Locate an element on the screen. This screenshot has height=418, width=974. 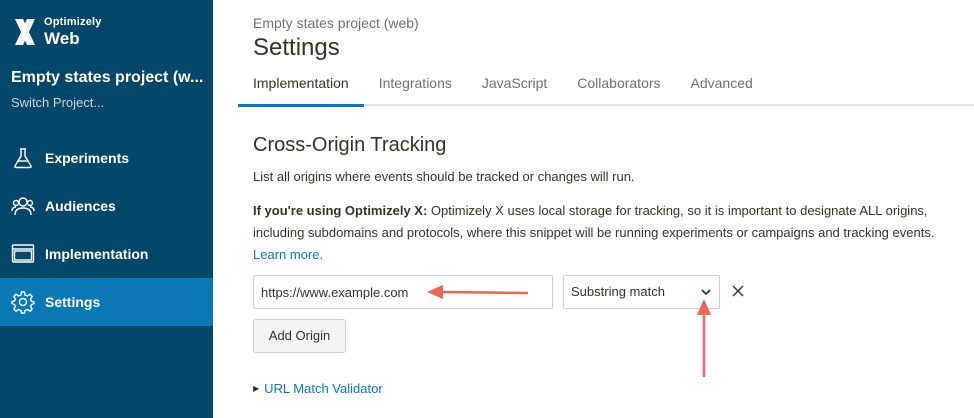
sidebar-item-audiences: Audiences is located at coordinates (106, 206).